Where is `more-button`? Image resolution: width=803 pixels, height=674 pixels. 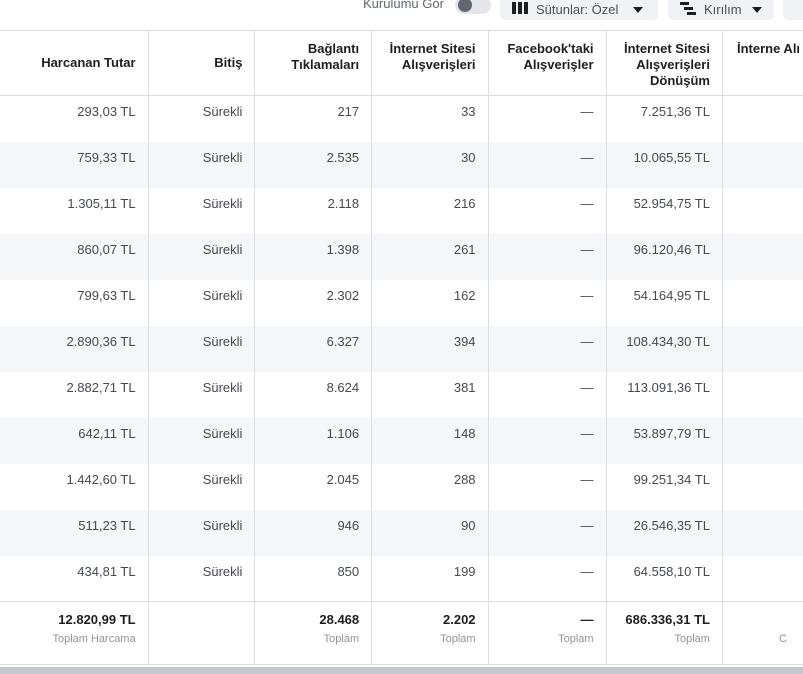 more-button is located at coordinates (793, 10).